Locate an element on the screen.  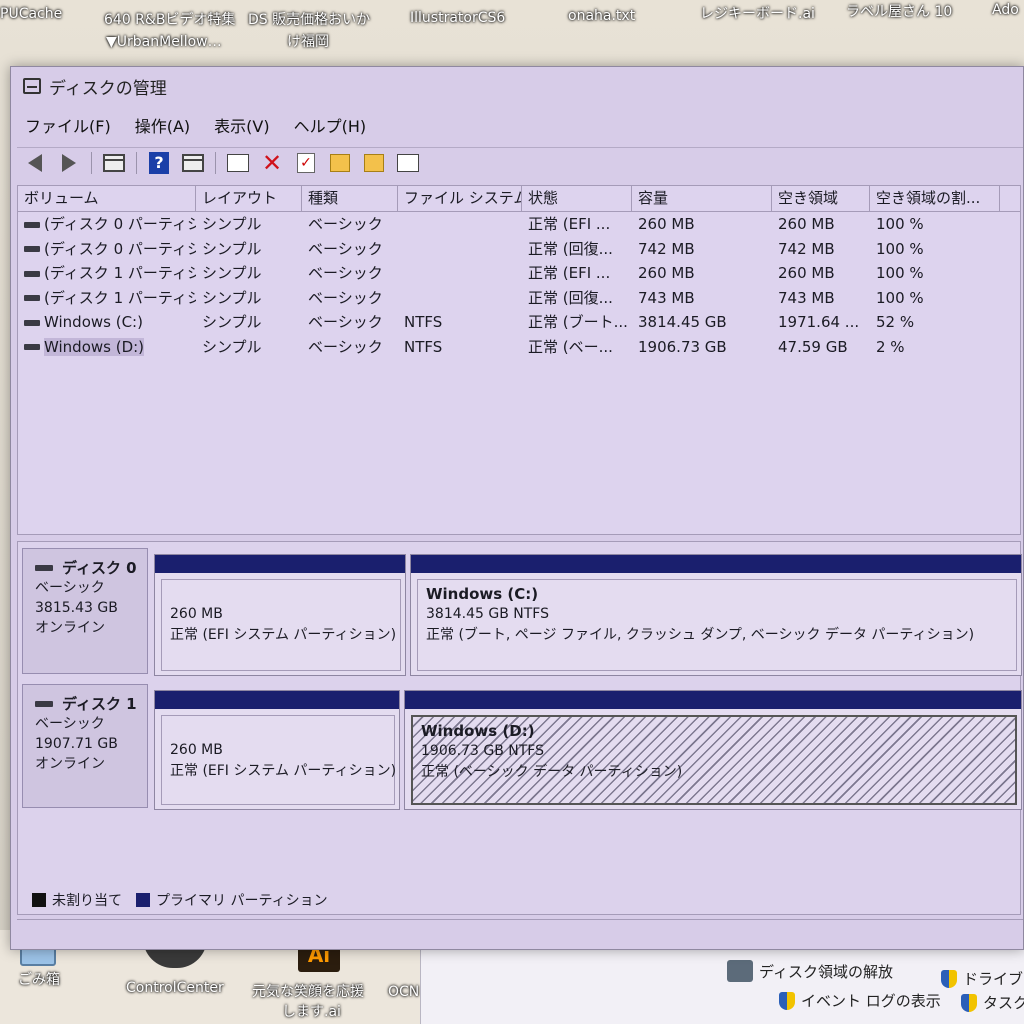
desktop-icon-label: 元気な笑顔を応援 is located at coordinates (308, 992).